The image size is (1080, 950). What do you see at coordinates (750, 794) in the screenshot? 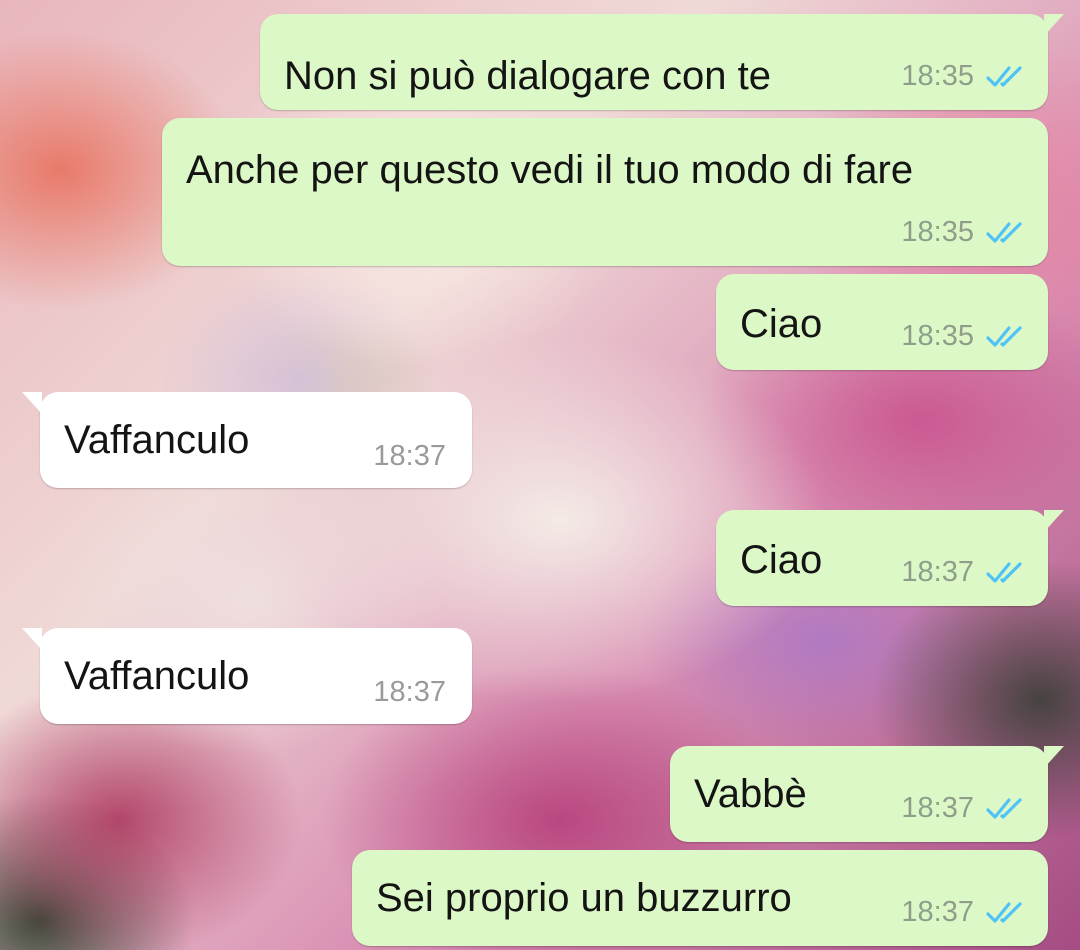
I see `message-text: Vabbè` at bounding box center [750, 794].